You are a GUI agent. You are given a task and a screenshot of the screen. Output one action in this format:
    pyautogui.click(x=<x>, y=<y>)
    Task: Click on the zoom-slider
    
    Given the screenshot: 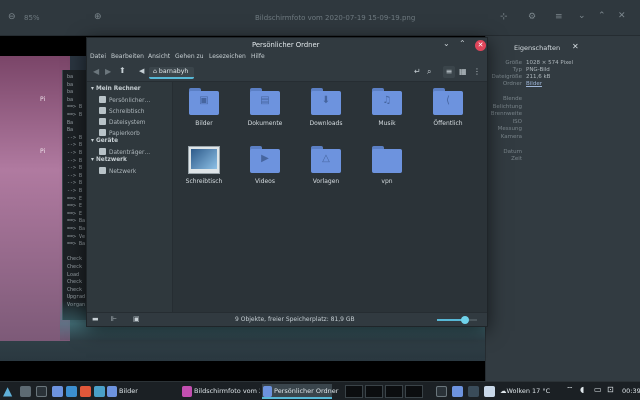 What is the action you would take?
    pyautogui.click(x=457, y=320)
    